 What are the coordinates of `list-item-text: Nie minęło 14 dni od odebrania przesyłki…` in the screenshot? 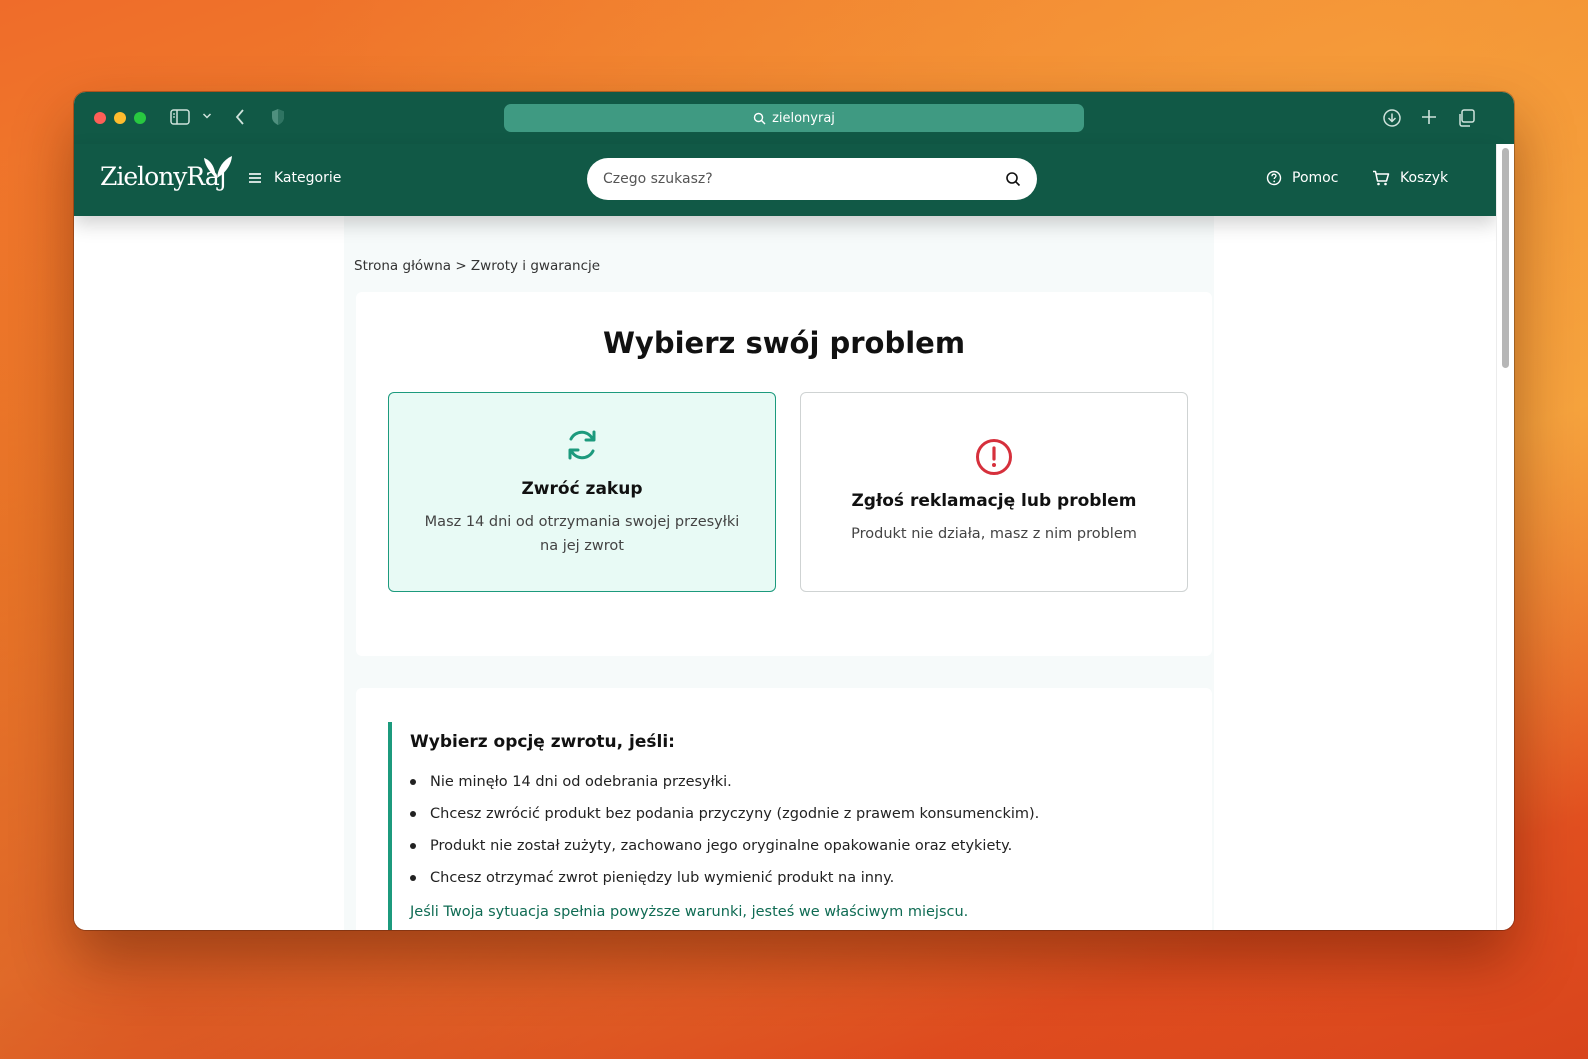 It's located at (581, 782).